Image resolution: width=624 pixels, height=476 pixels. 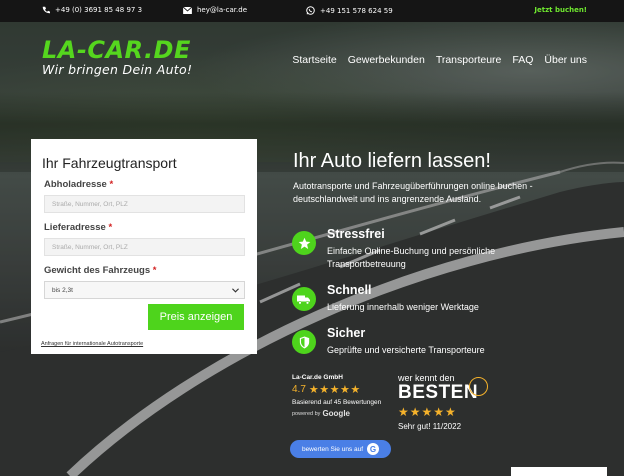 I want to click on rating-stars: ★★★★★, so click(x=334, y=389).